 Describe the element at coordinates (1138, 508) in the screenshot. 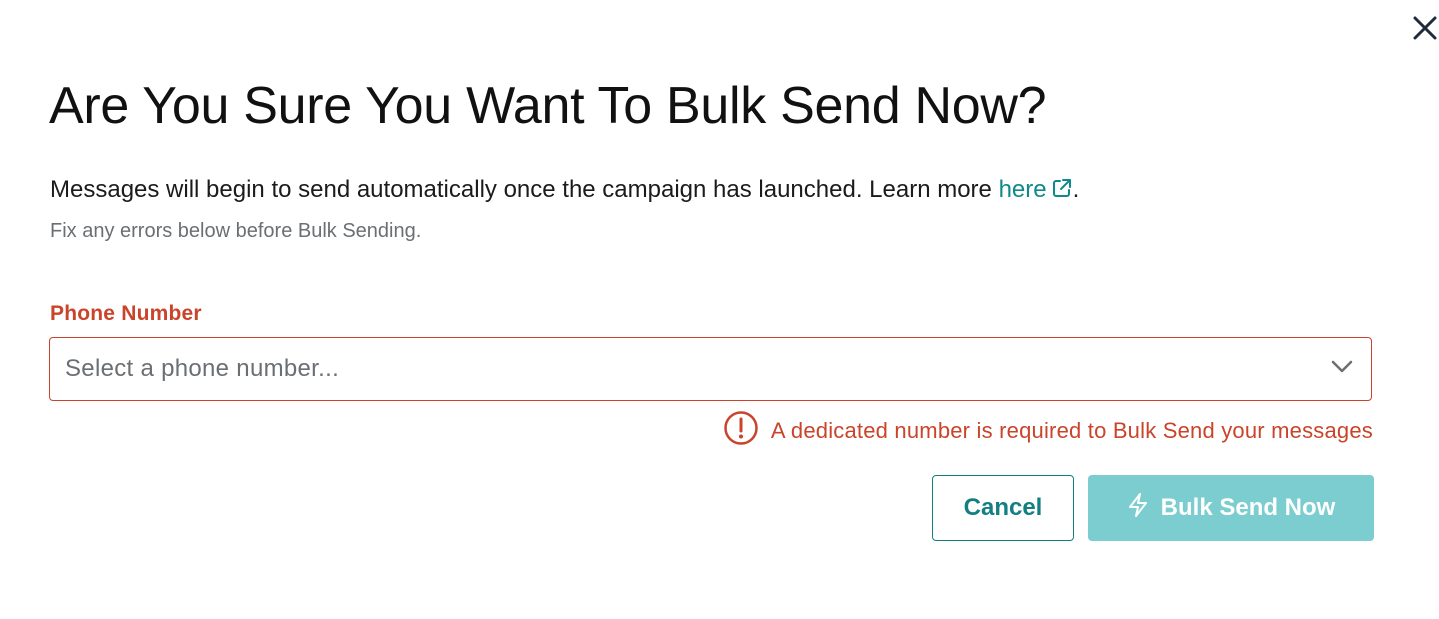

I see `lightning-bolt-icon` at that location.